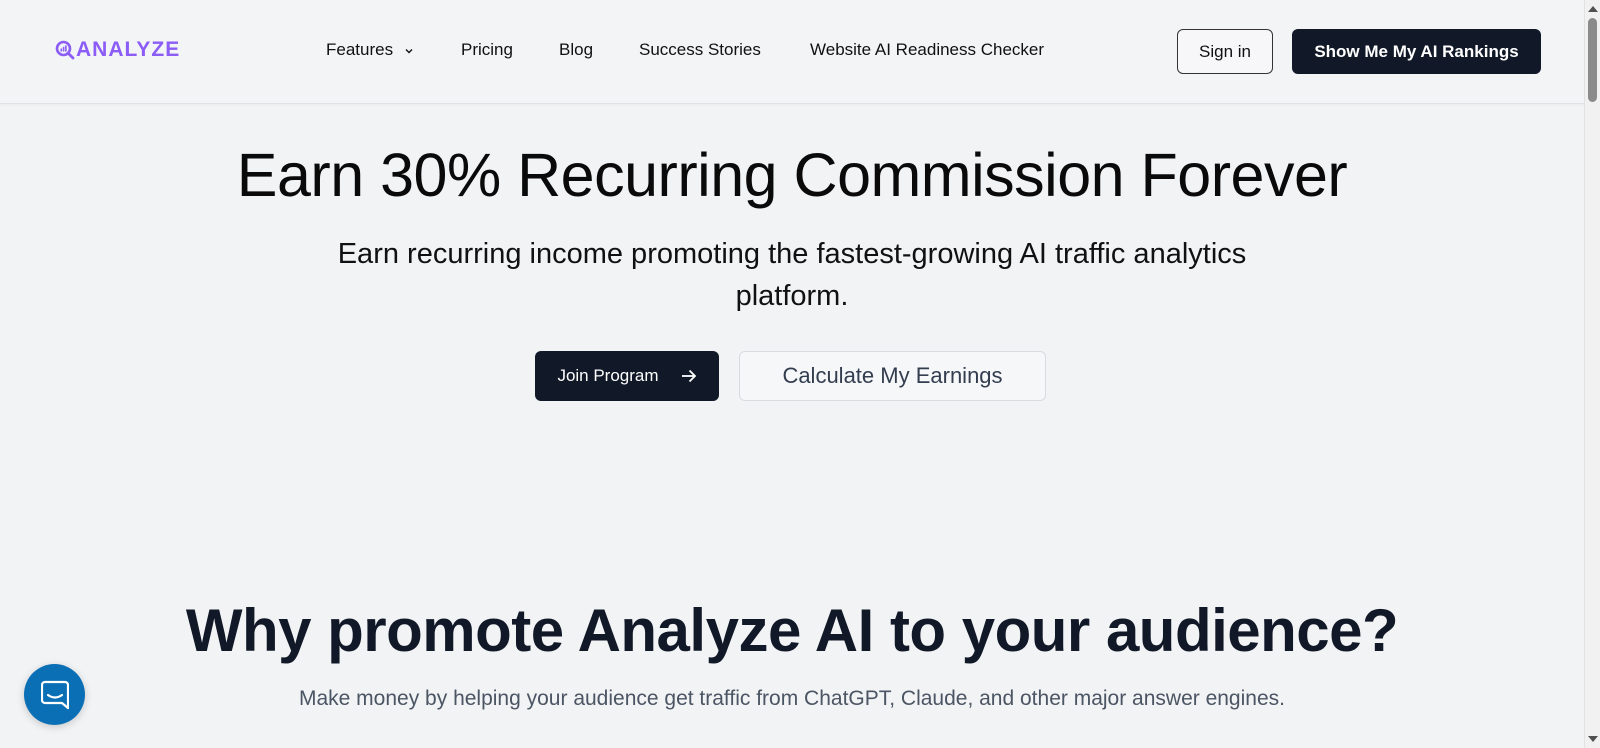 Image resolution: width=1600 pixels, height=748 pixels. What do you see at coordinates (487, 50) in the screenshot?
I see `nav-pricing: Pricing` at bounding box center [487, 50].